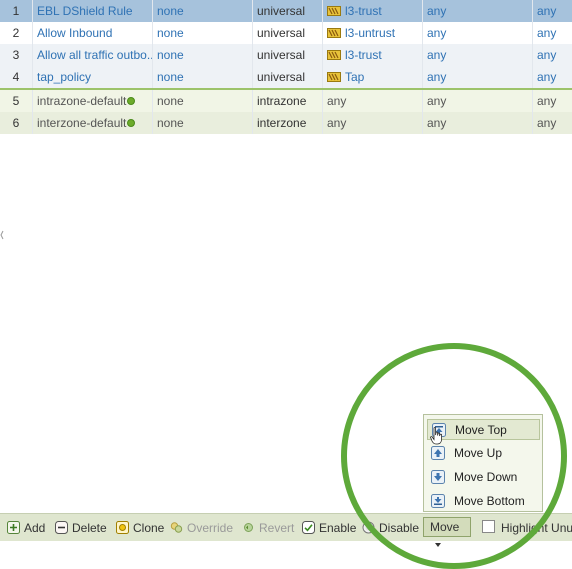  I want to click on hand-cursor-icon, so click(436, 436).